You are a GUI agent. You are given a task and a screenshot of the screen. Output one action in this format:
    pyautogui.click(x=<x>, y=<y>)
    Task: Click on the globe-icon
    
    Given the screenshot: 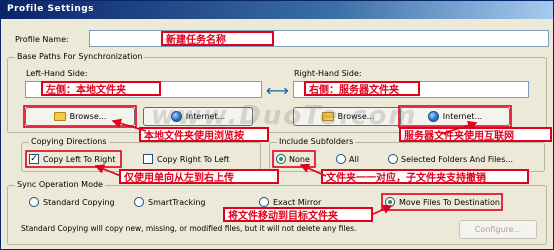 What is the action you would take?
    pyautogui.click(x=433, y=116)
    